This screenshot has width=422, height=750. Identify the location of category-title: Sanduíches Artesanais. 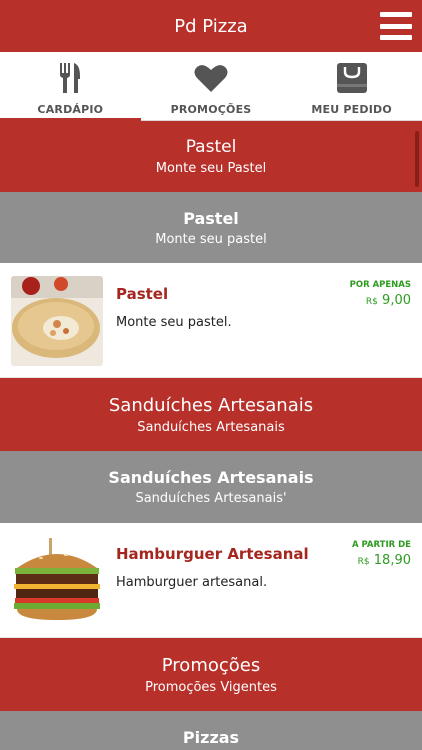
(211, 405).